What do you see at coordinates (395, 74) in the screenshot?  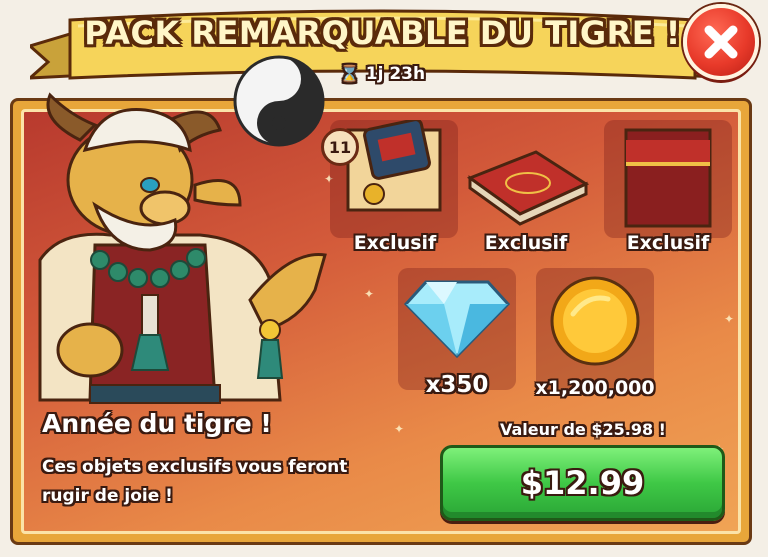 I see `timer-value: 1j 23h` at bounding box center [395, 74].